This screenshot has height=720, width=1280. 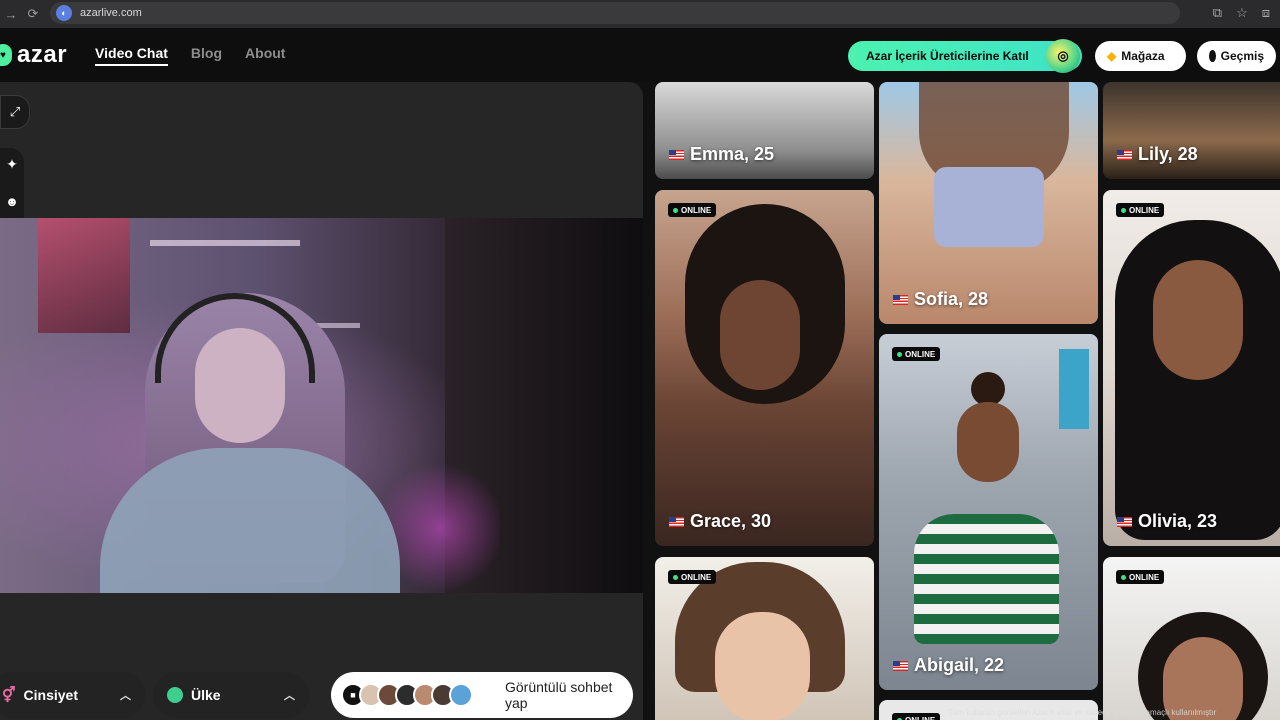 I want to click on start-video-chat-label: Görüntülü sohbet yap, so click(x=559, y=695).